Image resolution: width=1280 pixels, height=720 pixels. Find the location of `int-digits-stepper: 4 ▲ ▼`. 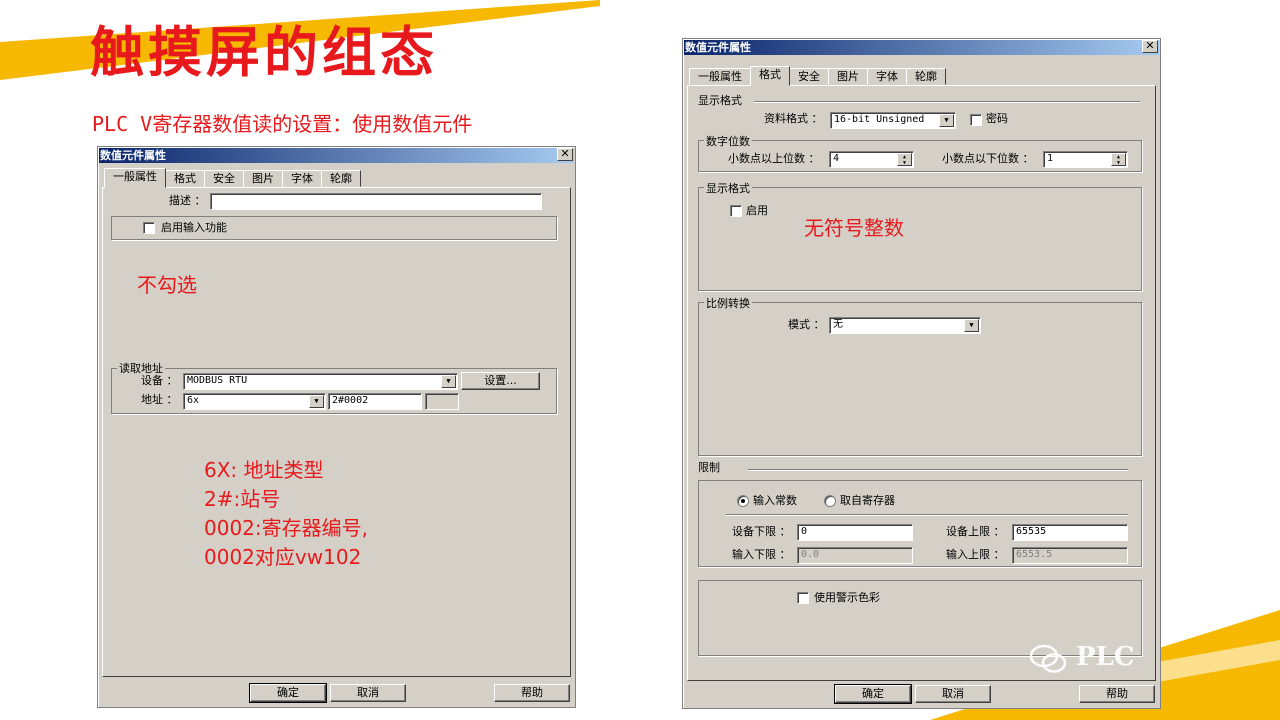

int-digits-stepper: 4 ▲ ▼ is located at coordinates (871, 159).